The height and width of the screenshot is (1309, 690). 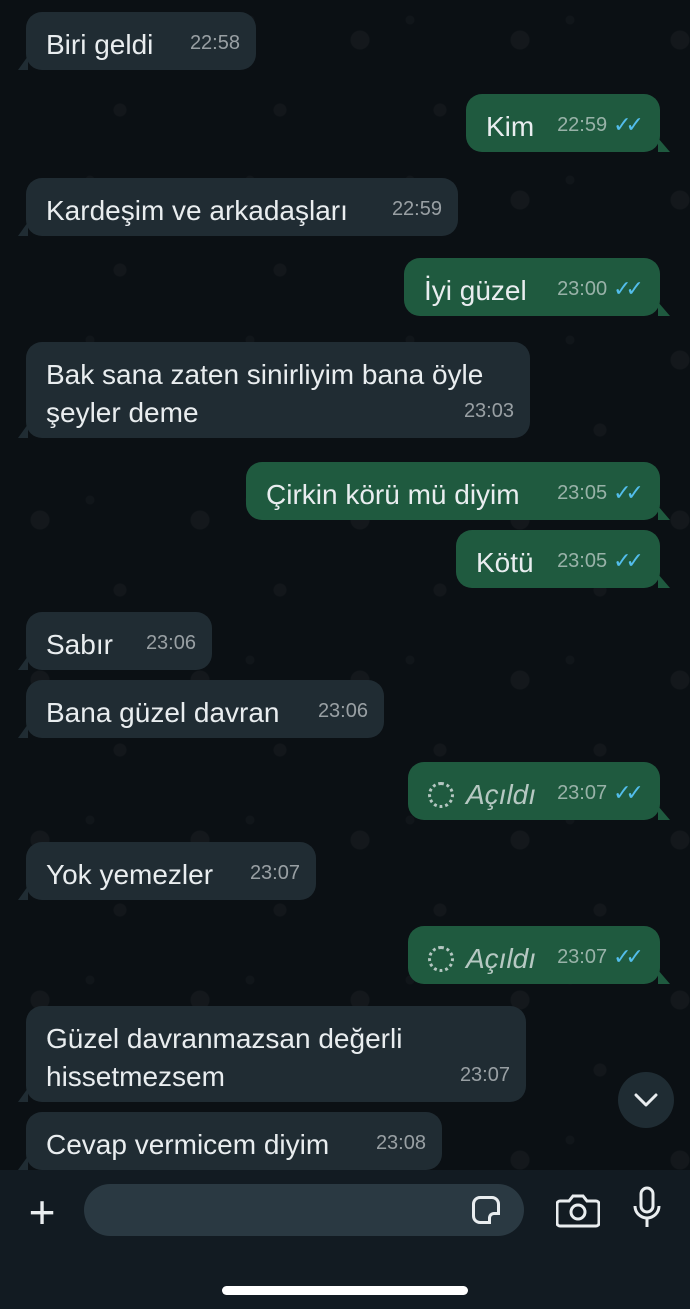 I want to click on message-meta: 22:58, so click(x=215, y=43).